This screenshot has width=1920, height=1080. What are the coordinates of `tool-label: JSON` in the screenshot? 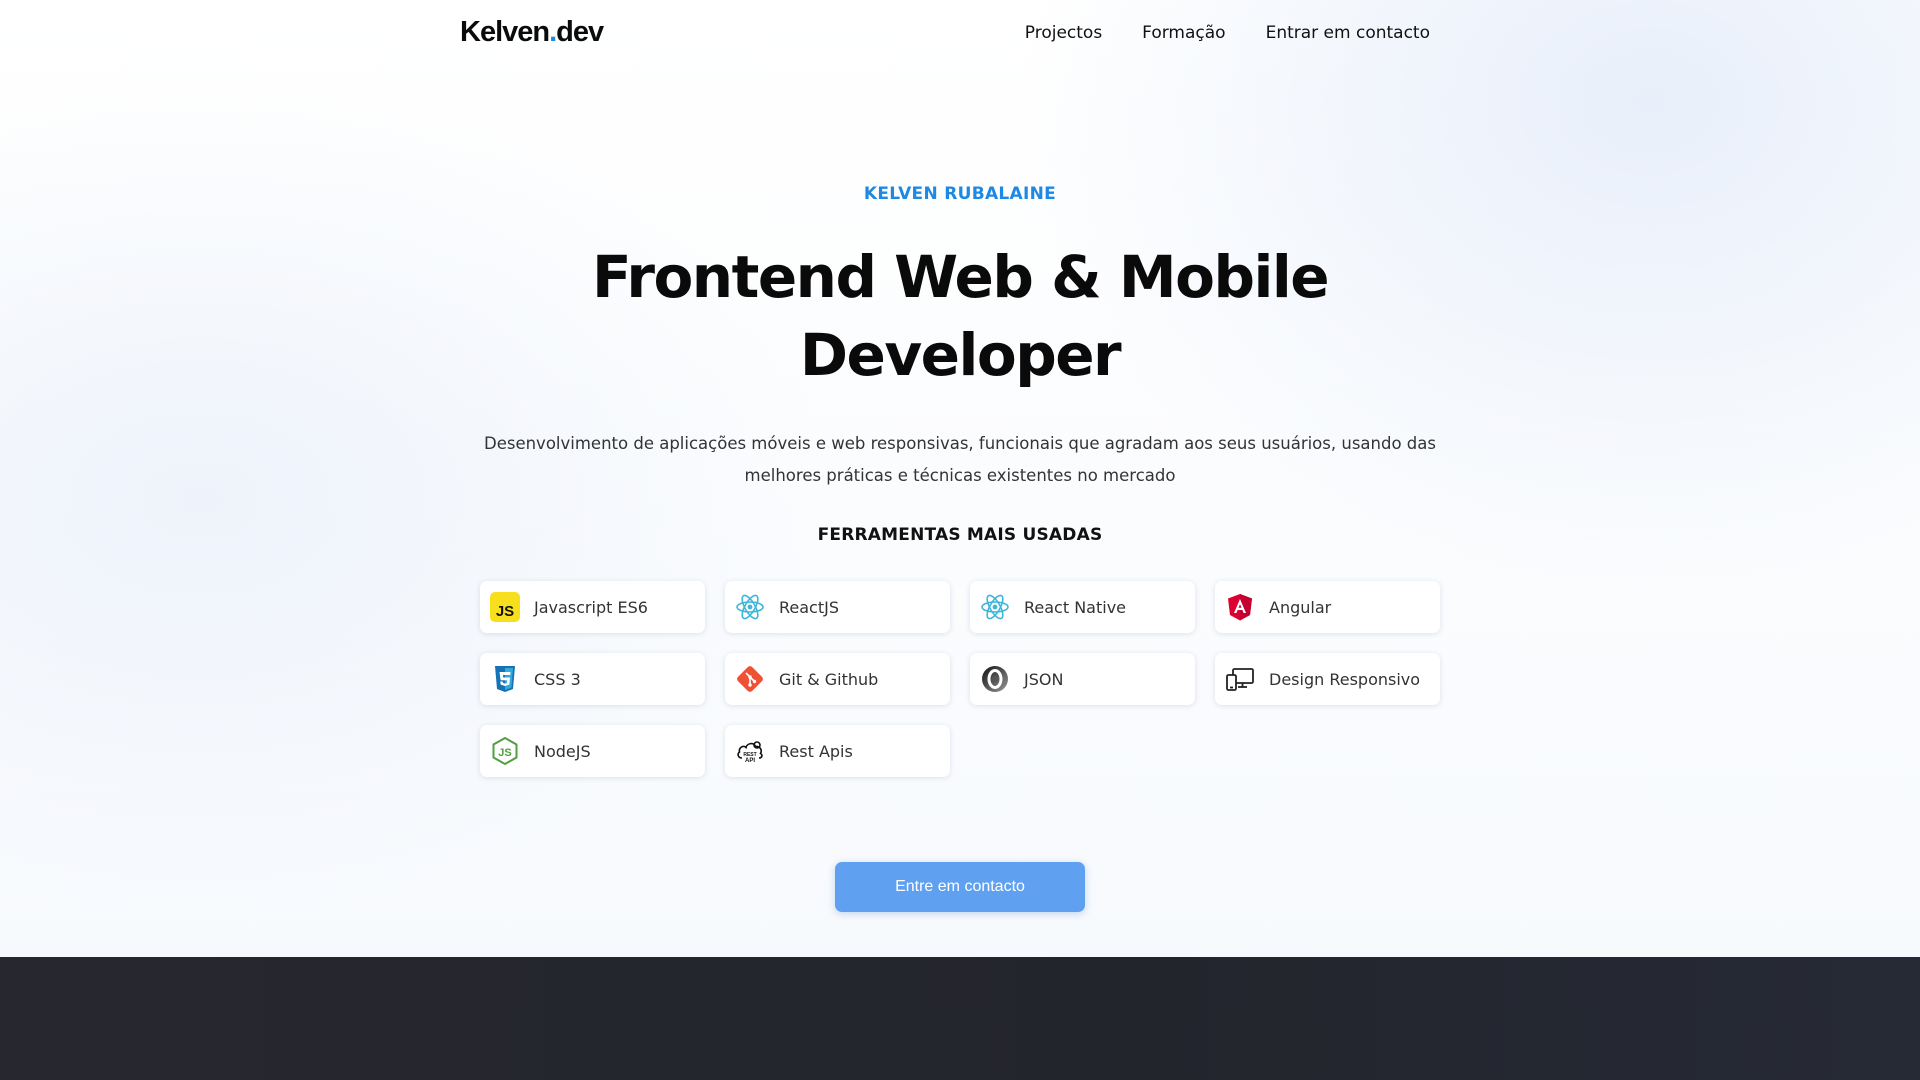 It's located at (1044, 679).